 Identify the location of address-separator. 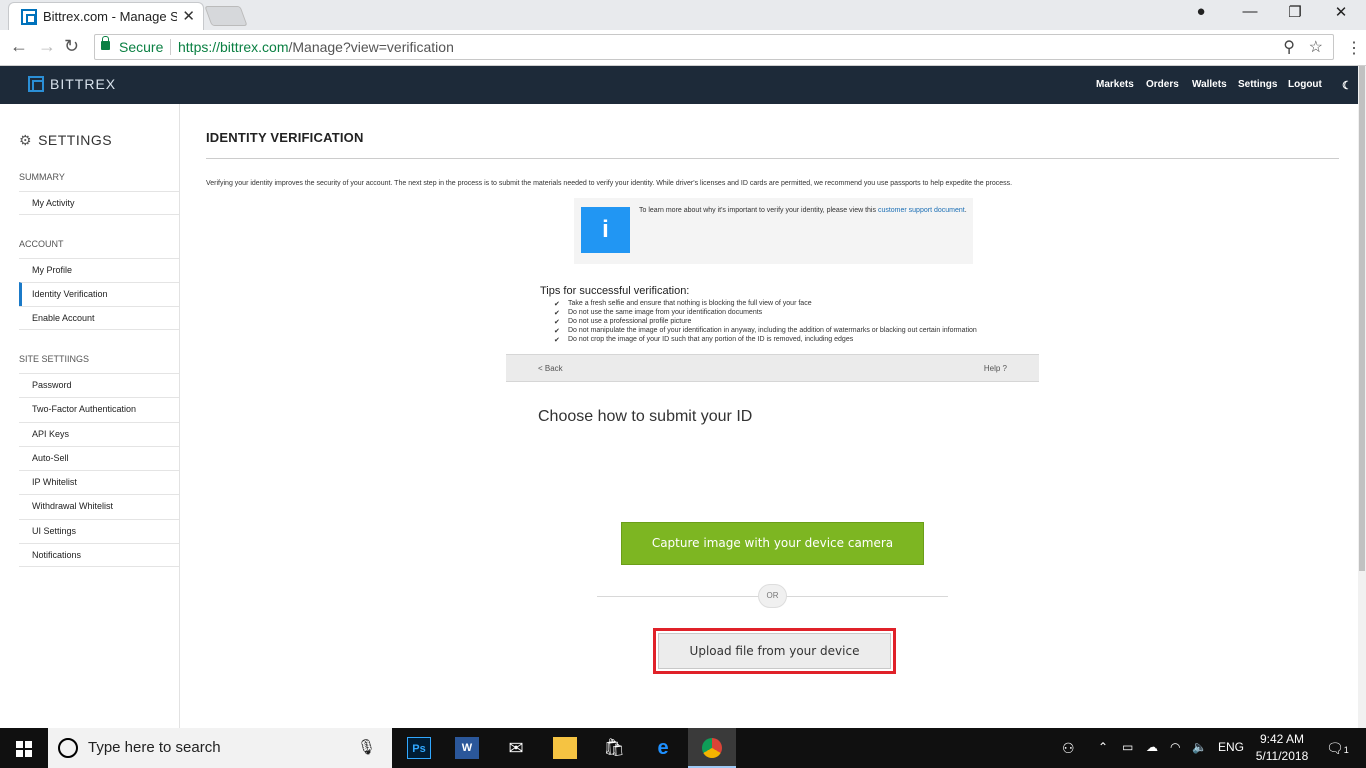
(170, 47).